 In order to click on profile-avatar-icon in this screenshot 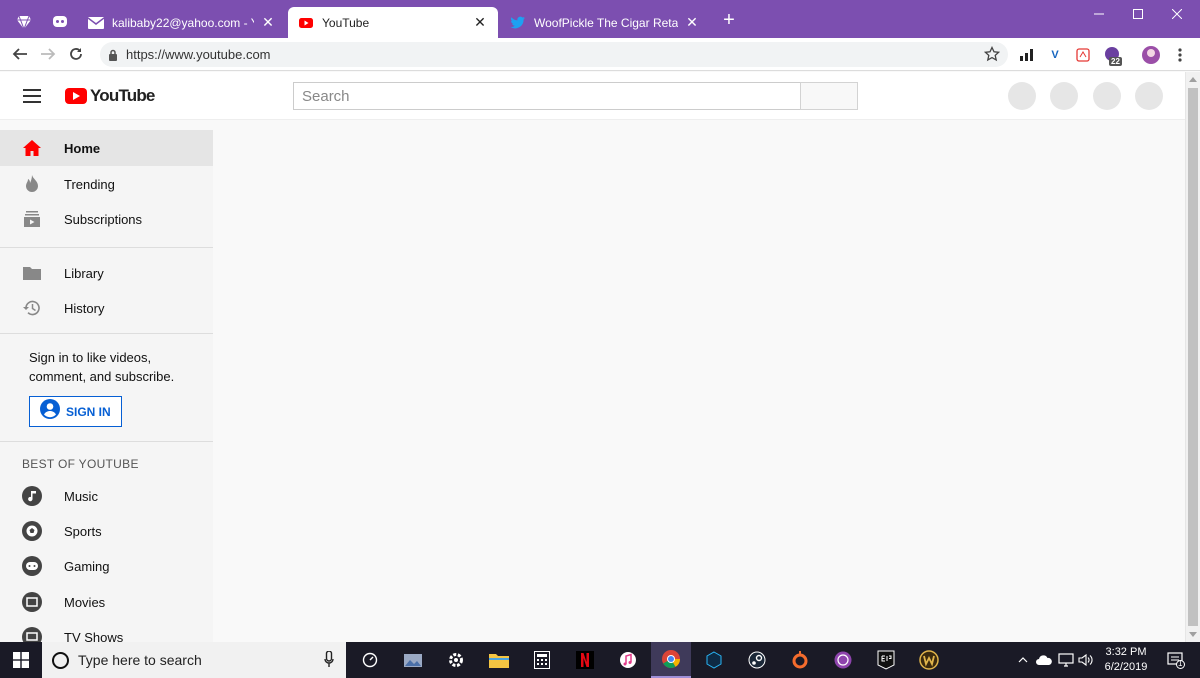, I will do `click(1151, 55)`.